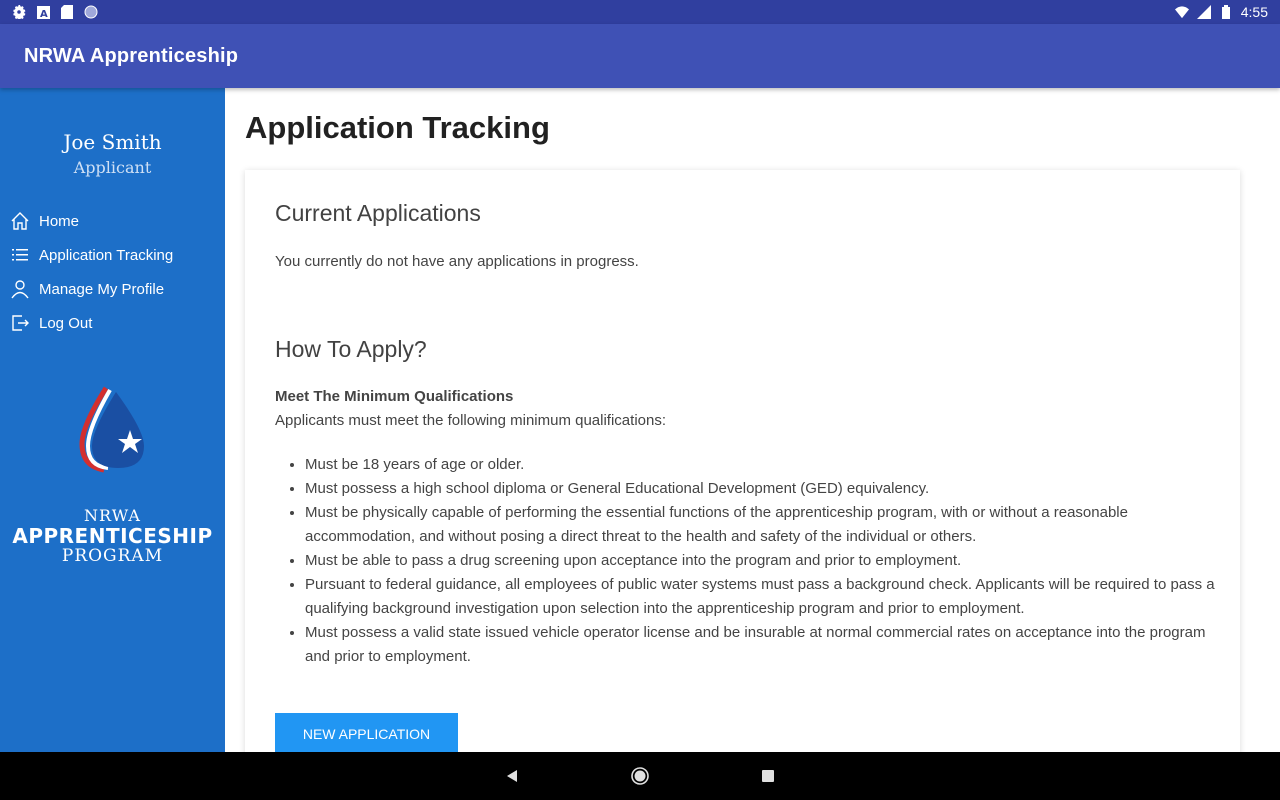 The width and height of the screenshot is (1280, 800). Describe the element at coordinates (1226, 12) in the screenshot. I see `battery-icon` at that location.